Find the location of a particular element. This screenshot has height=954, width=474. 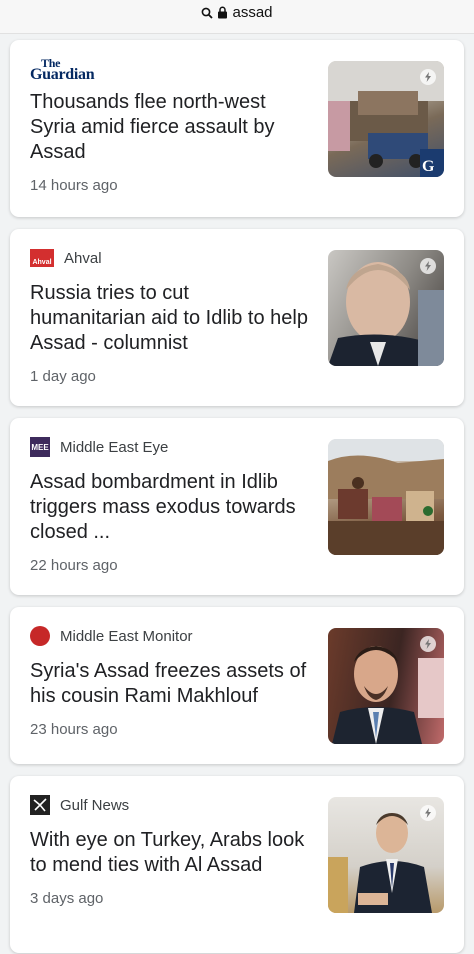

thumbnail-image is located at coordinates (386, 497).